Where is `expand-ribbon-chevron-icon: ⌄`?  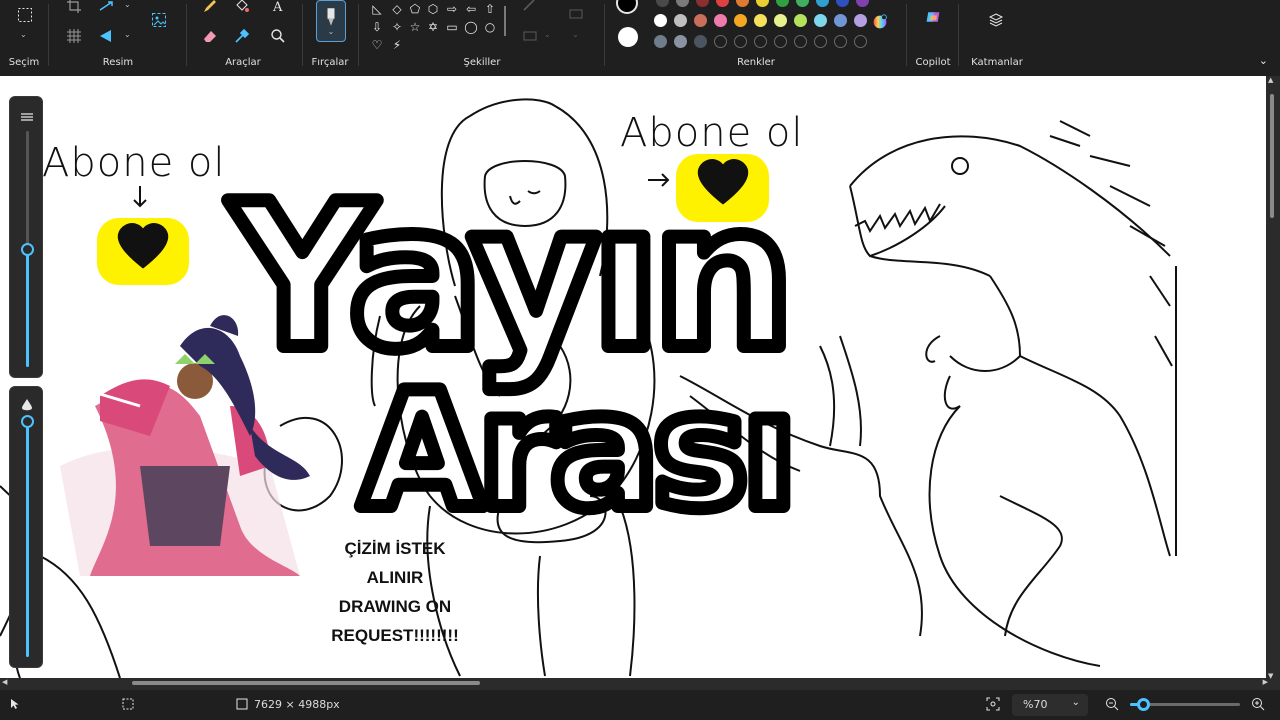 expand-ribbon-chevron-icon: ⌄ is located at coordinates (1263, 60).